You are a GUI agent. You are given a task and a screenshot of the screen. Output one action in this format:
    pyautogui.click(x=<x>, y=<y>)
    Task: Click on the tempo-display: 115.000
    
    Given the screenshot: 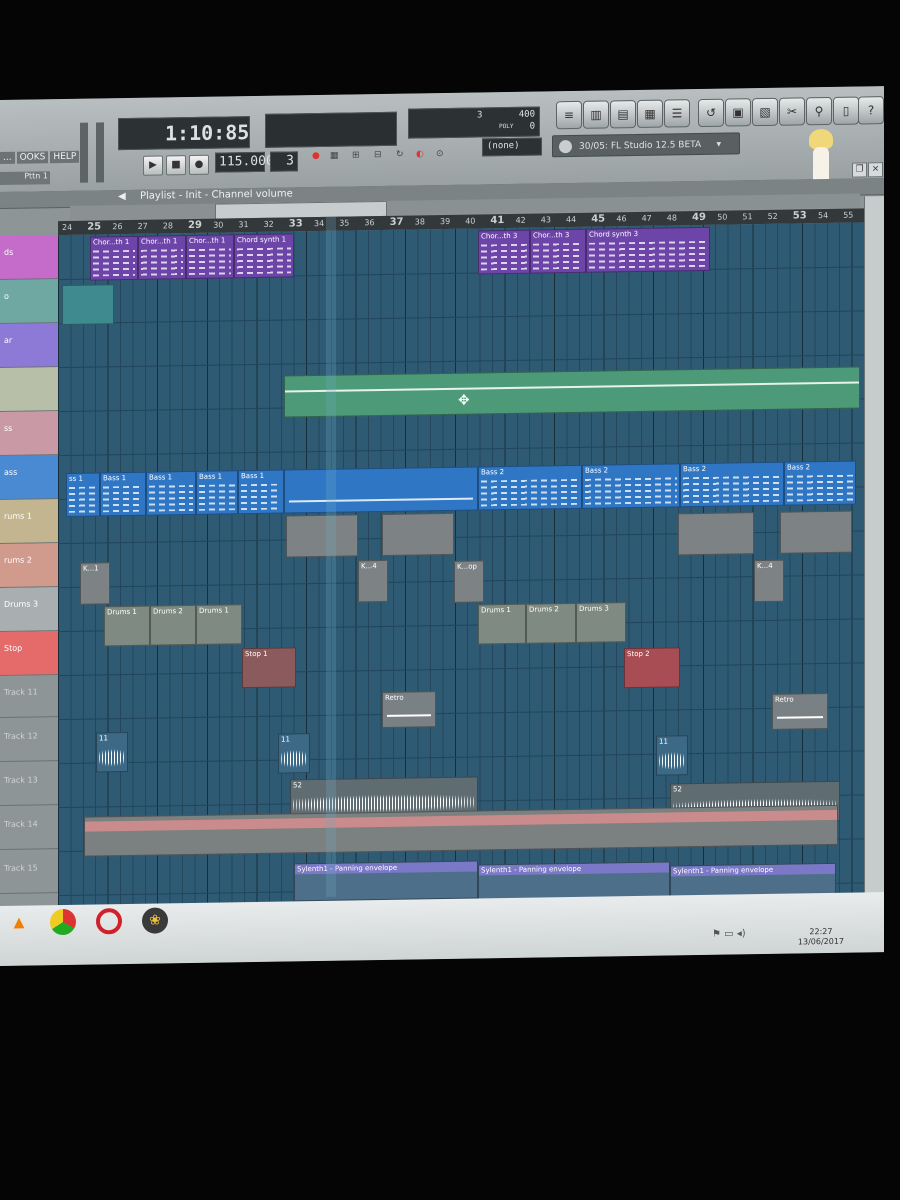 What is the action you would take?
    pyautogui.click(x=244, y=162)
    